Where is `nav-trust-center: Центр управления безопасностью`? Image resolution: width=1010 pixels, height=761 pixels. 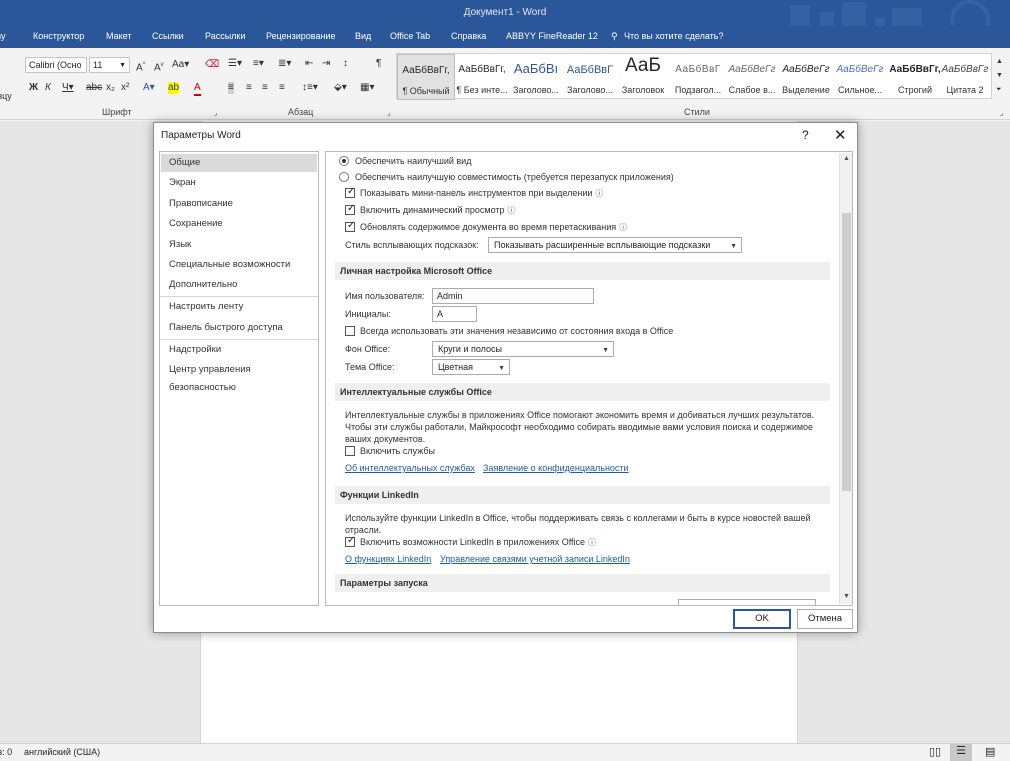 nav-trust-center: Центр управления безопасностью is located at coordinates (239, 377).